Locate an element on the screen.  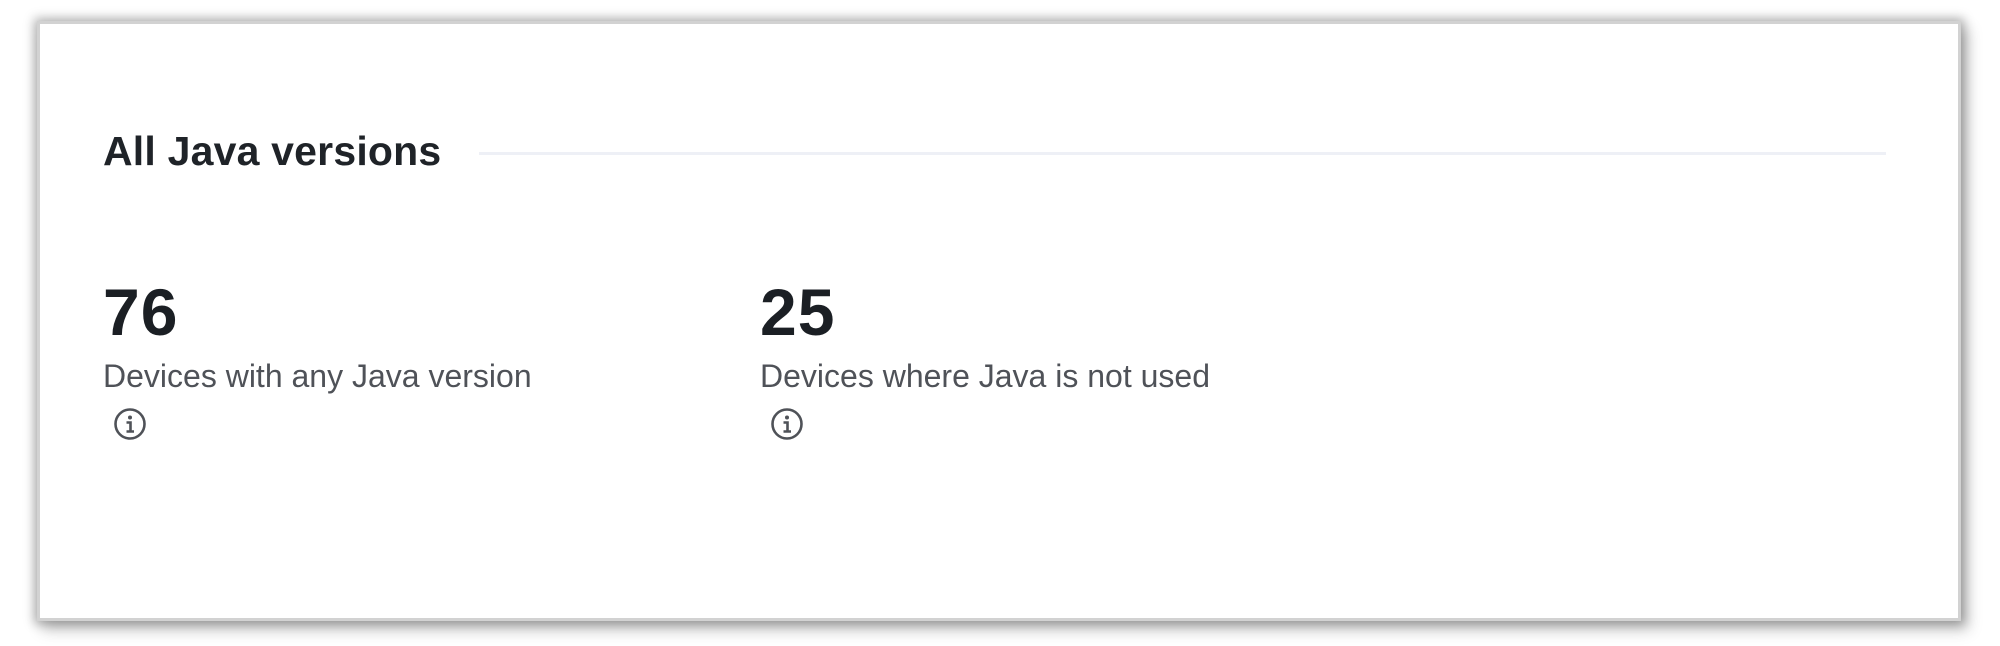
metric-value: 25 is located at coordinates (798, 312).